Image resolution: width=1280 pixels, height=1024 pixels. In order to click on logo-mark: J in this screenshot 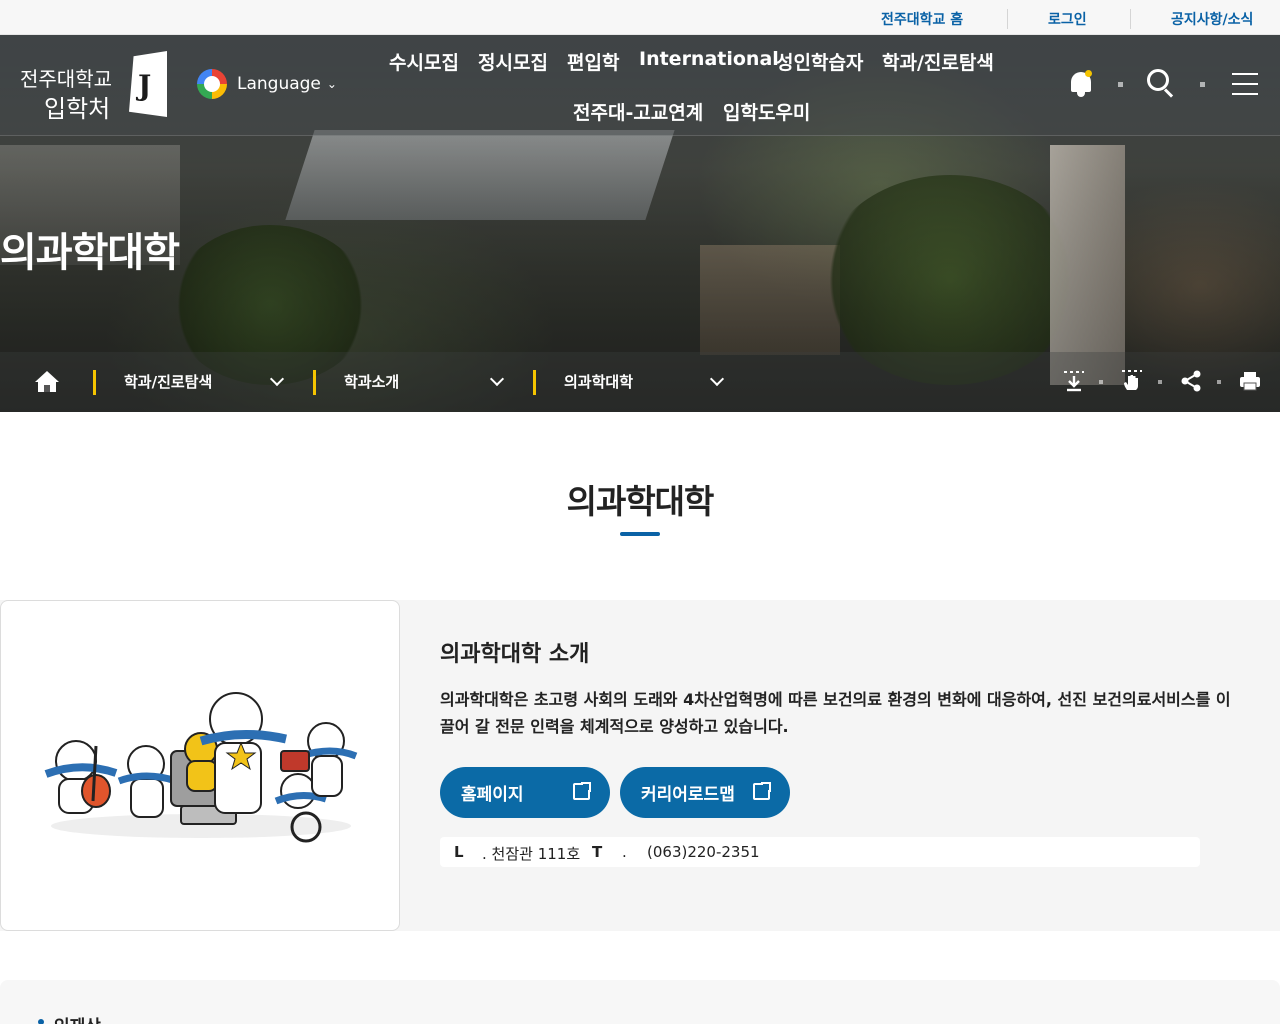, I will do `click(148, 84)`.